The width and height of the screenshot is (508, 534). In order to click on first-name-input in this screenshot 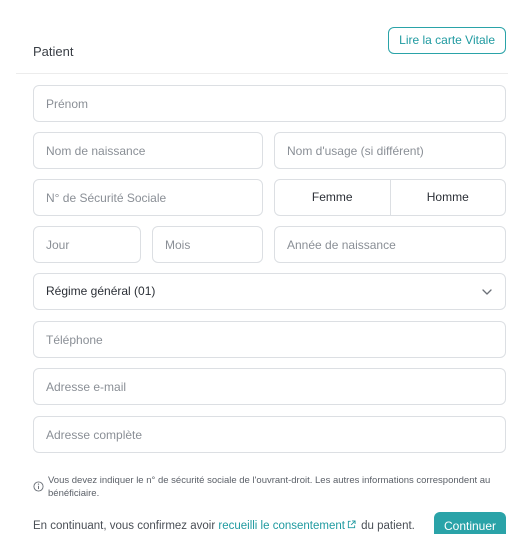, I will do `click(275, 103)`.